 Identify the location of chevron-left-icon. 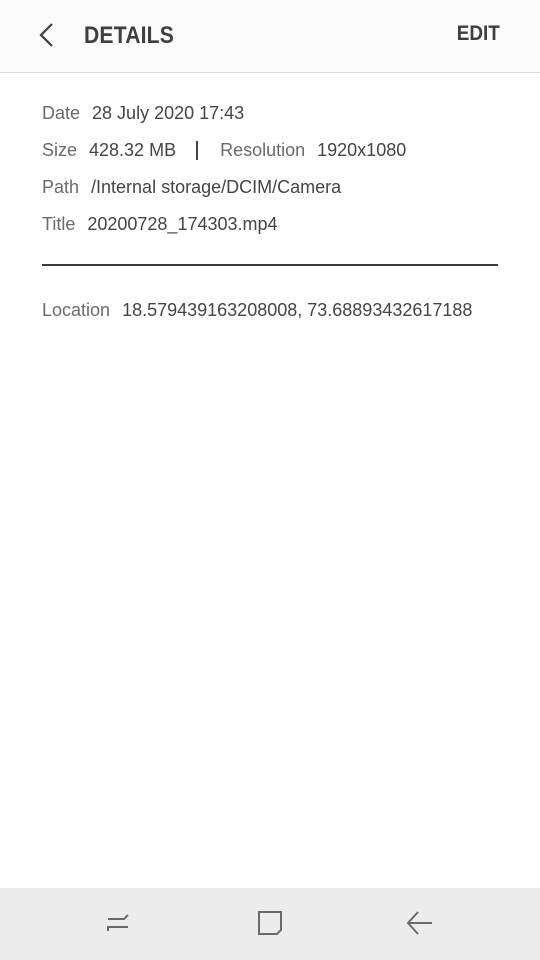
(46, 37).